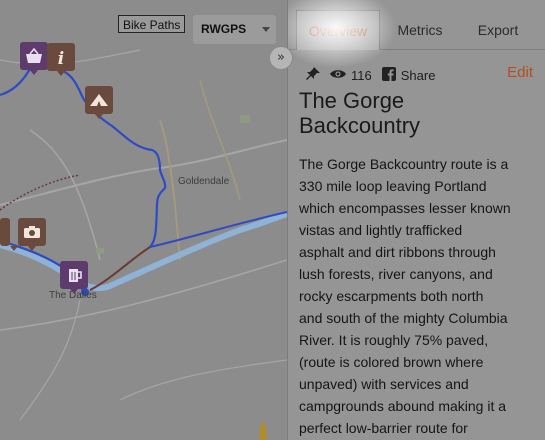  I want to click on map-type-select: RWGPS, so click(234, 29).